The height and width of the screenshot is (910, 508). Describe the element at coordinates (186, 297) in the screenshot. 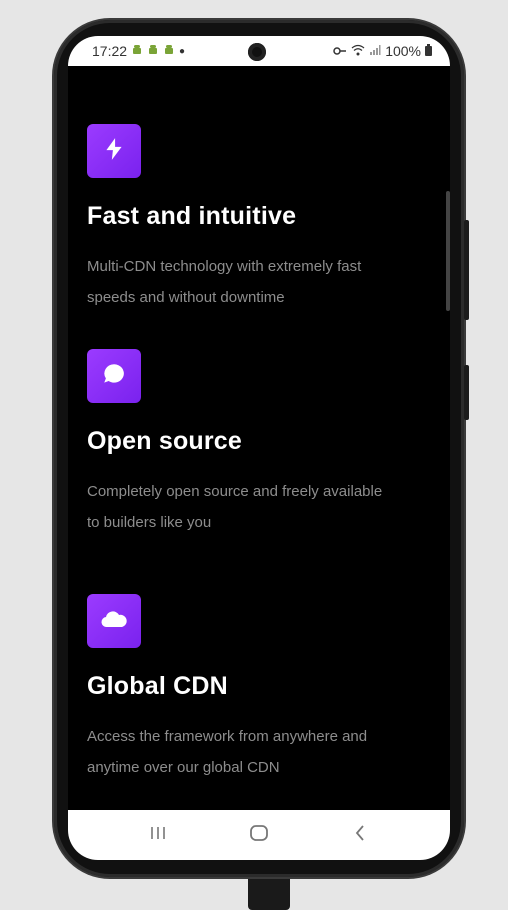

I see `feature-description-line: speeds and without downtime` at that location.